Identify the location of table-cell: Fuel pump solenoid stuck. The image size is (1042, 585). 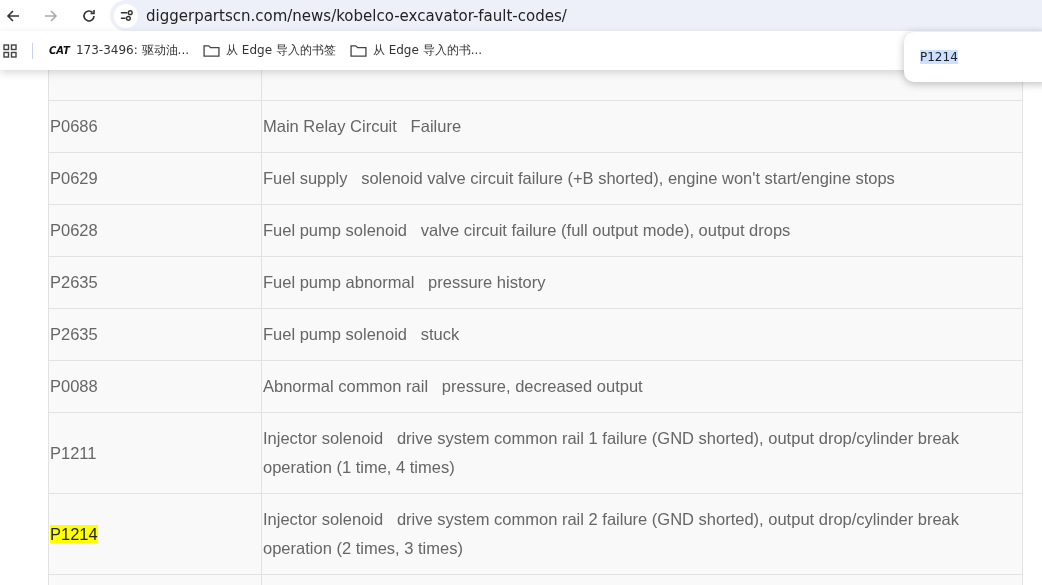
(642, 334).